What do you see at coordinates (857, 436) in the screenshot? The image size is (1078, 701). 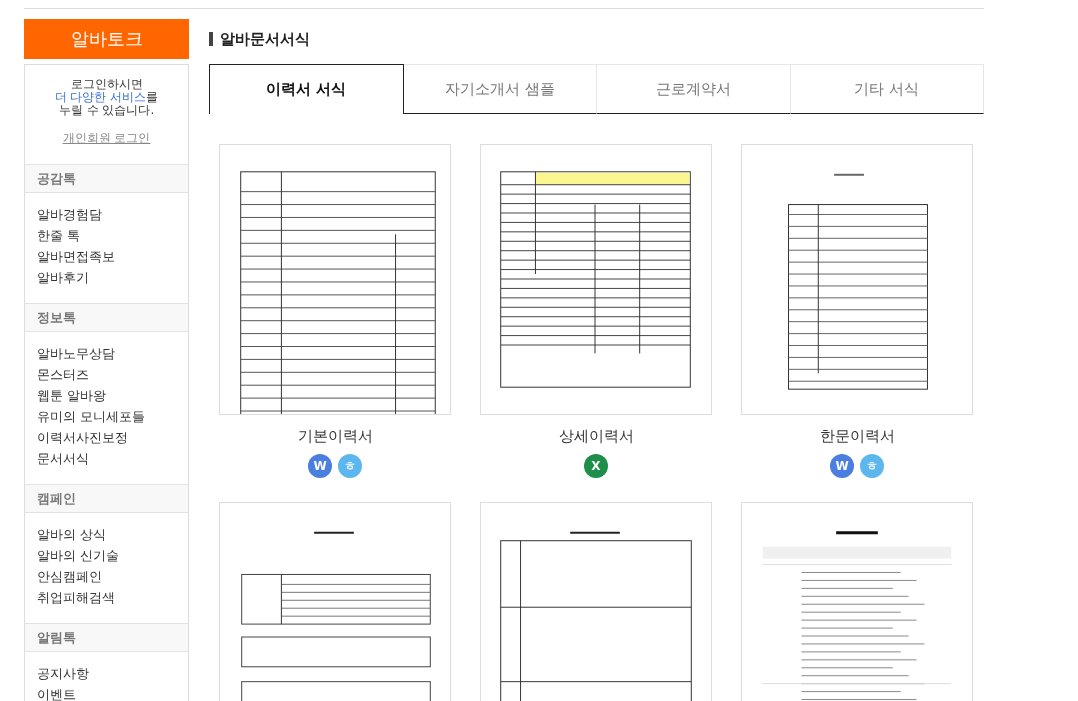 I see `form-title: 한문이력서` at bounding box center [857, 436].